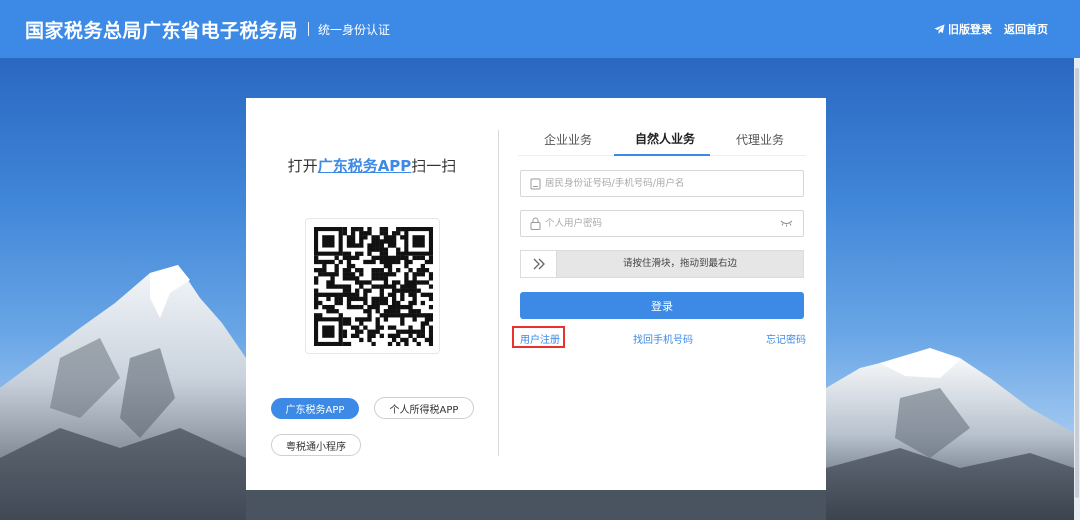 The height and width of the screenshot is (520, 1080). I want to click on username-field, so click(662, 183).